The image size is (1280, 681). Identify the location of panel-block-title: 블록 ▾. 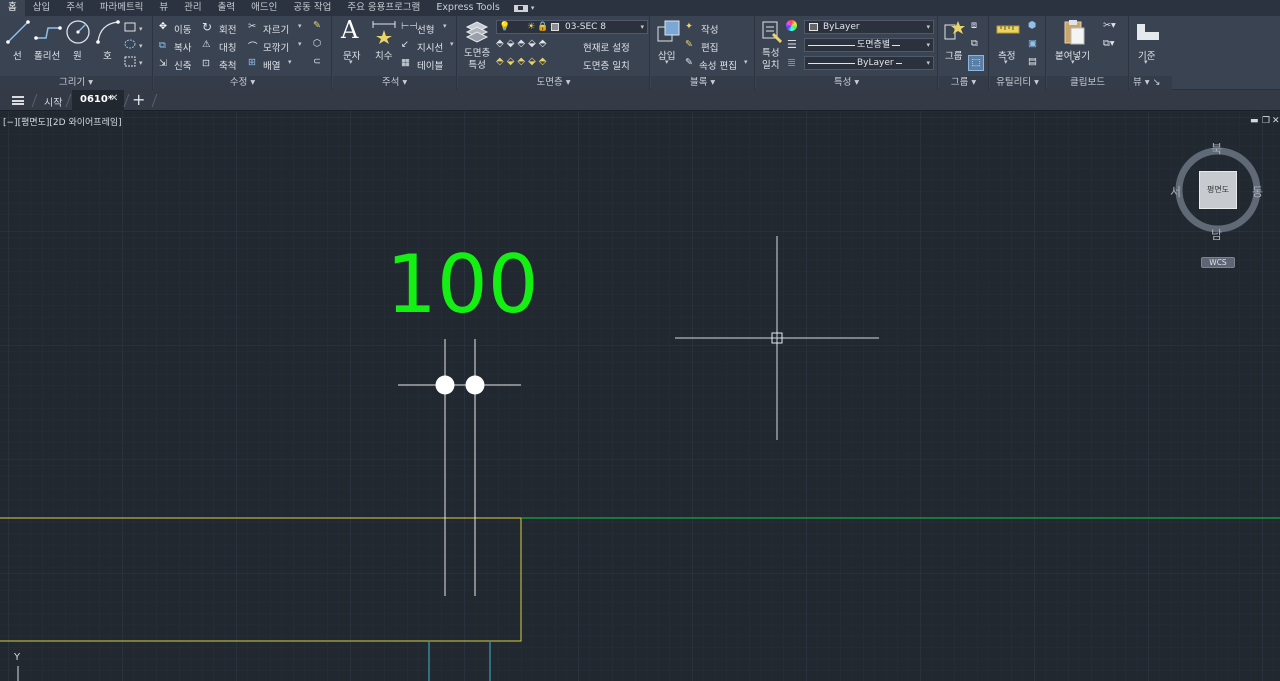
(702, 83).